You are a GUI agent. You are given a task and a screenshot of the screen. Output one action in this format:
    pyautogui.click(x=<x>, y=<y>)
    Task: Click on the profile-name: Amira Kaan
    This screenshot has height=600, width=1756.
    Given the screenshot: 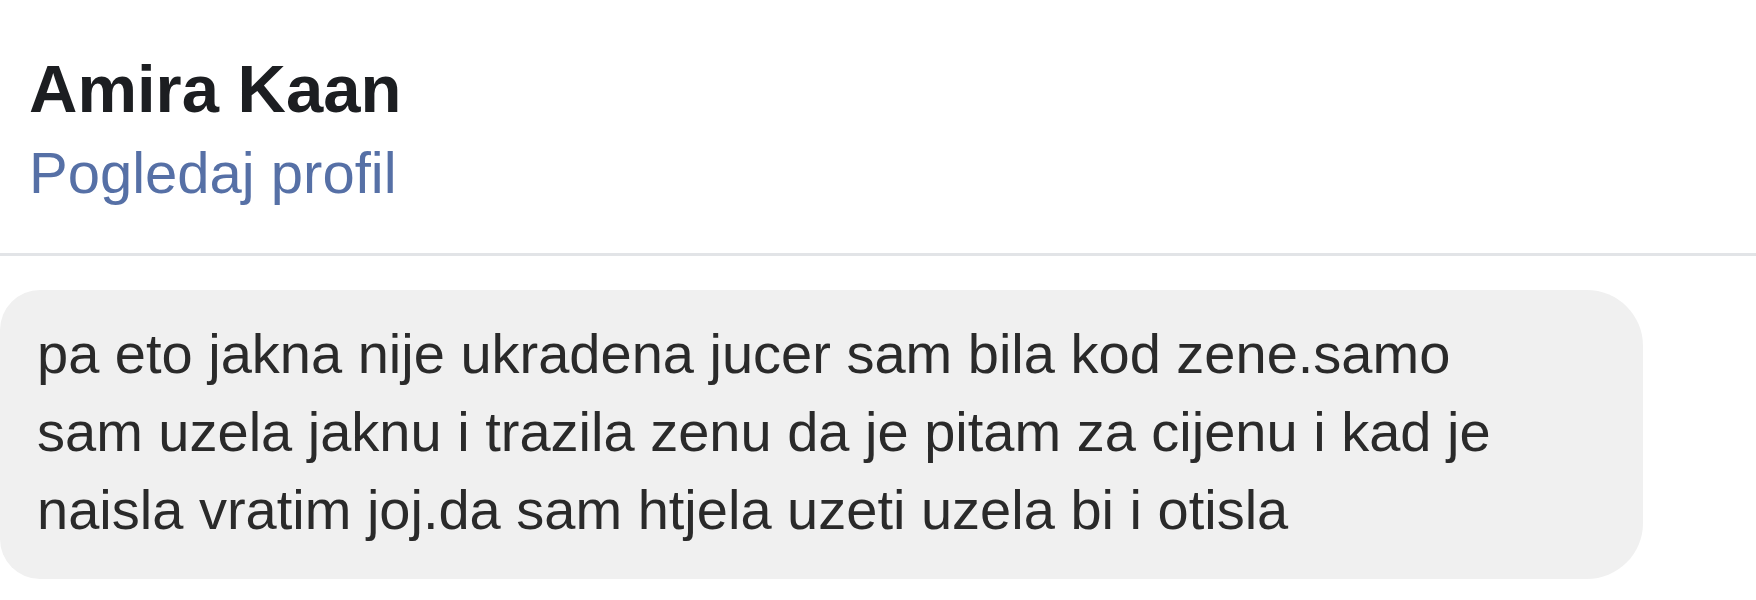 What is the action you would take?
    pyautogui.click(x=215, y=89)
    